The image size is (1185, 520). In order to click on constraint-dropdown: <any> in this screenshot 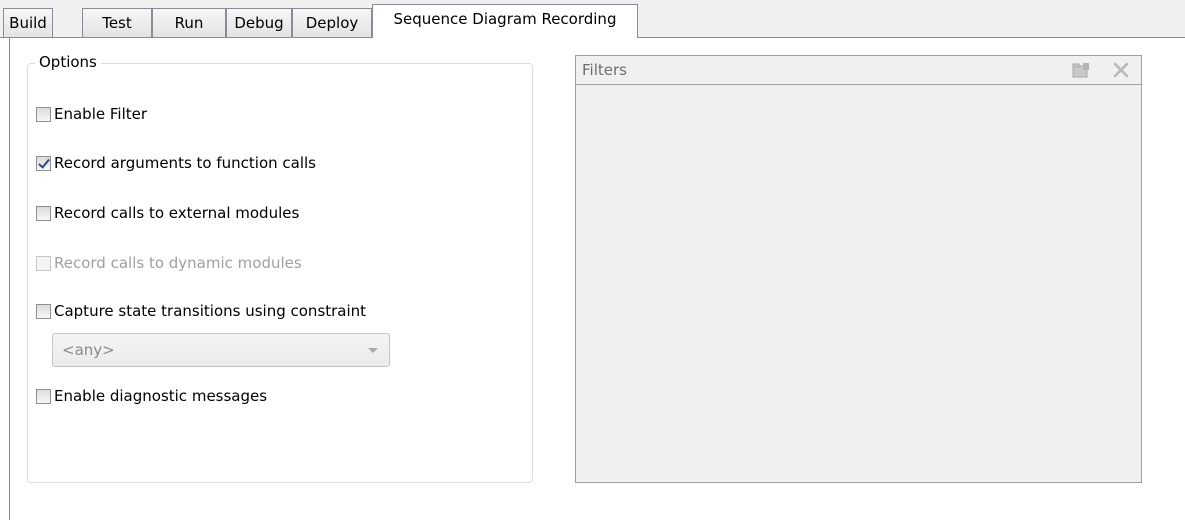, I will do `click(221, 350)`.